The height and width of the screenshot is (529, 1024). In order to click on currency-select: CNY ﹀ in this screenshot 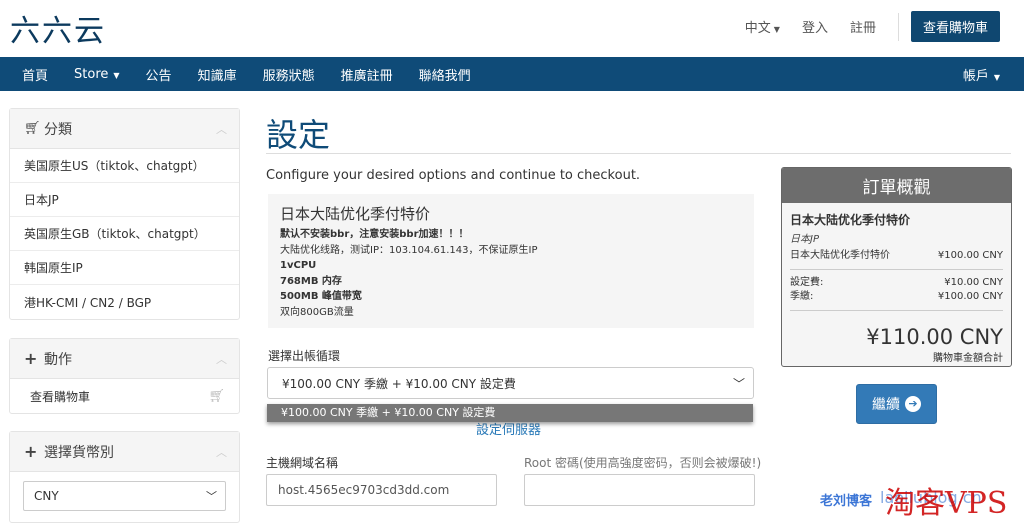, I will do `click(124, 496)`.